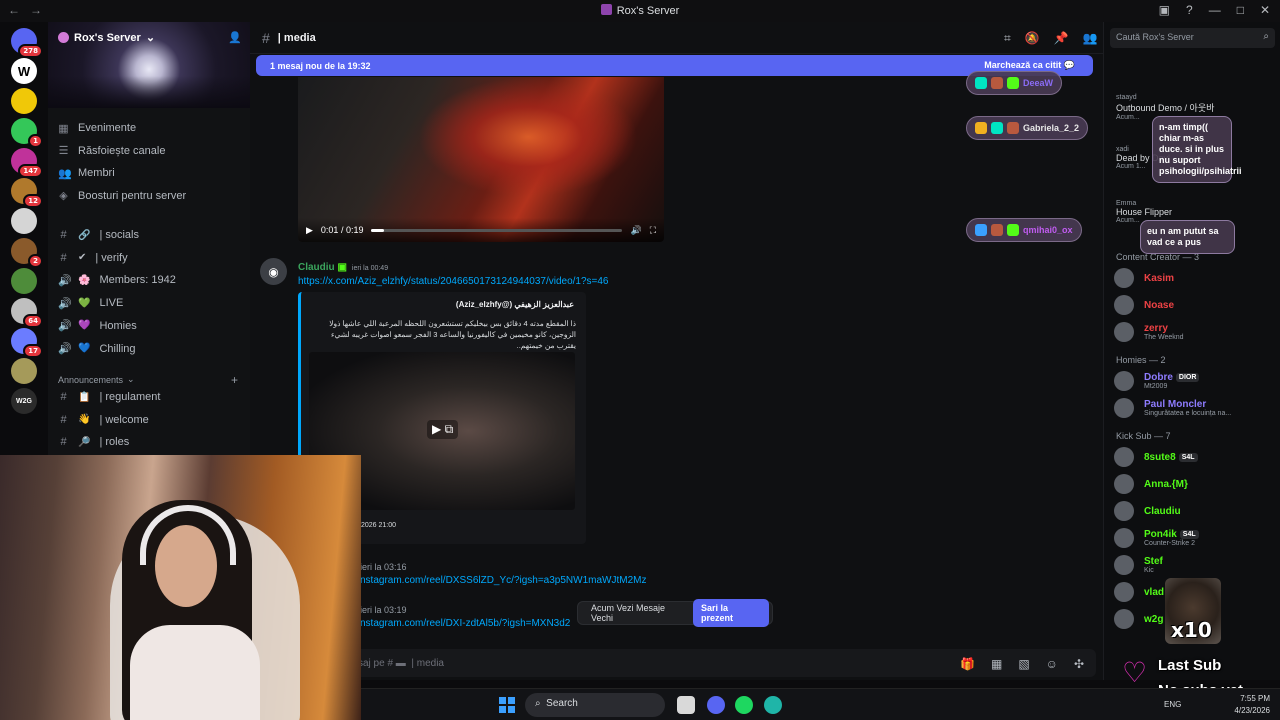 Image resolution: width=1280 pixels, height=720 pixels. I want to click on invite-icon: 👤, so click(235, 37).